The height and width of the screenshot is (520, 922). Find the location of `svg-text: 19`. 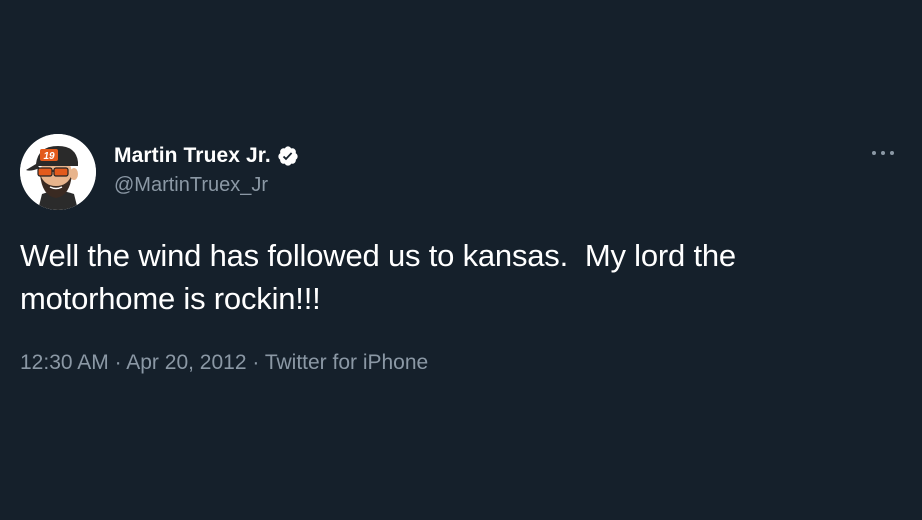

svg-text: 19 is located at coordinates (49, 156).